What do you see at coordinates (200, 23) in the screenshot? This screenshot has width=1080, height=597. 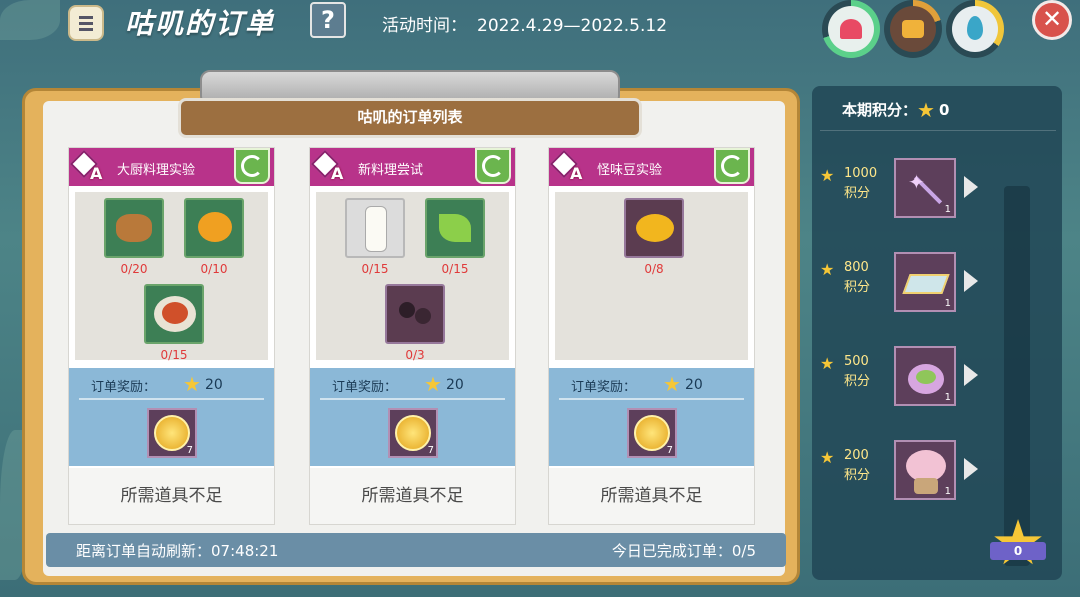 I see `page-title: 咕叽的订单` at bounding box center [200, 23].